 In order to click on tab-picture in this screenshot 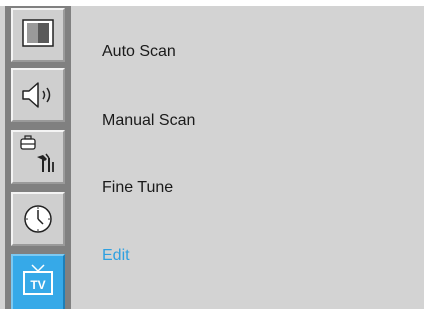, I will do `click(38, 35)`.